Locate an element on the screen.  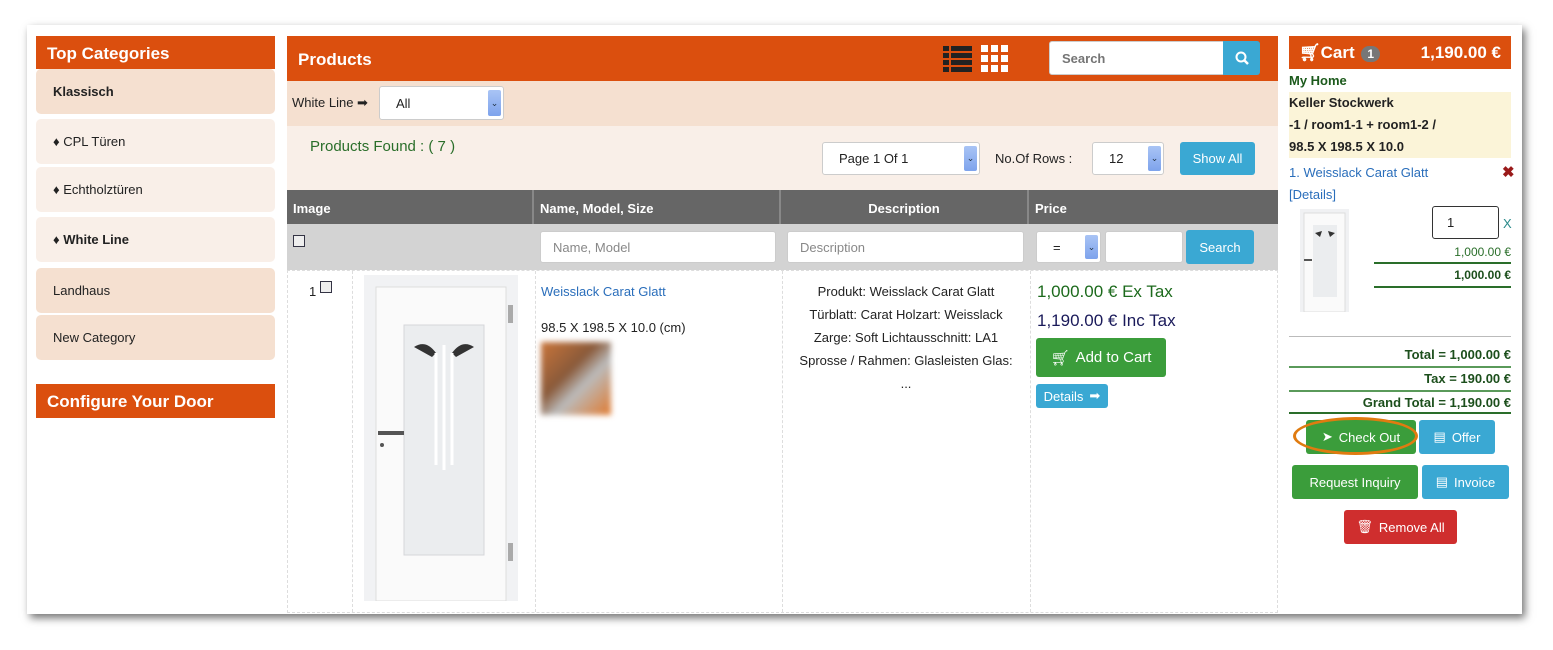
price-ex-tax: 1,000.00 € Ex Tax is located at coordinates (1105, 291).